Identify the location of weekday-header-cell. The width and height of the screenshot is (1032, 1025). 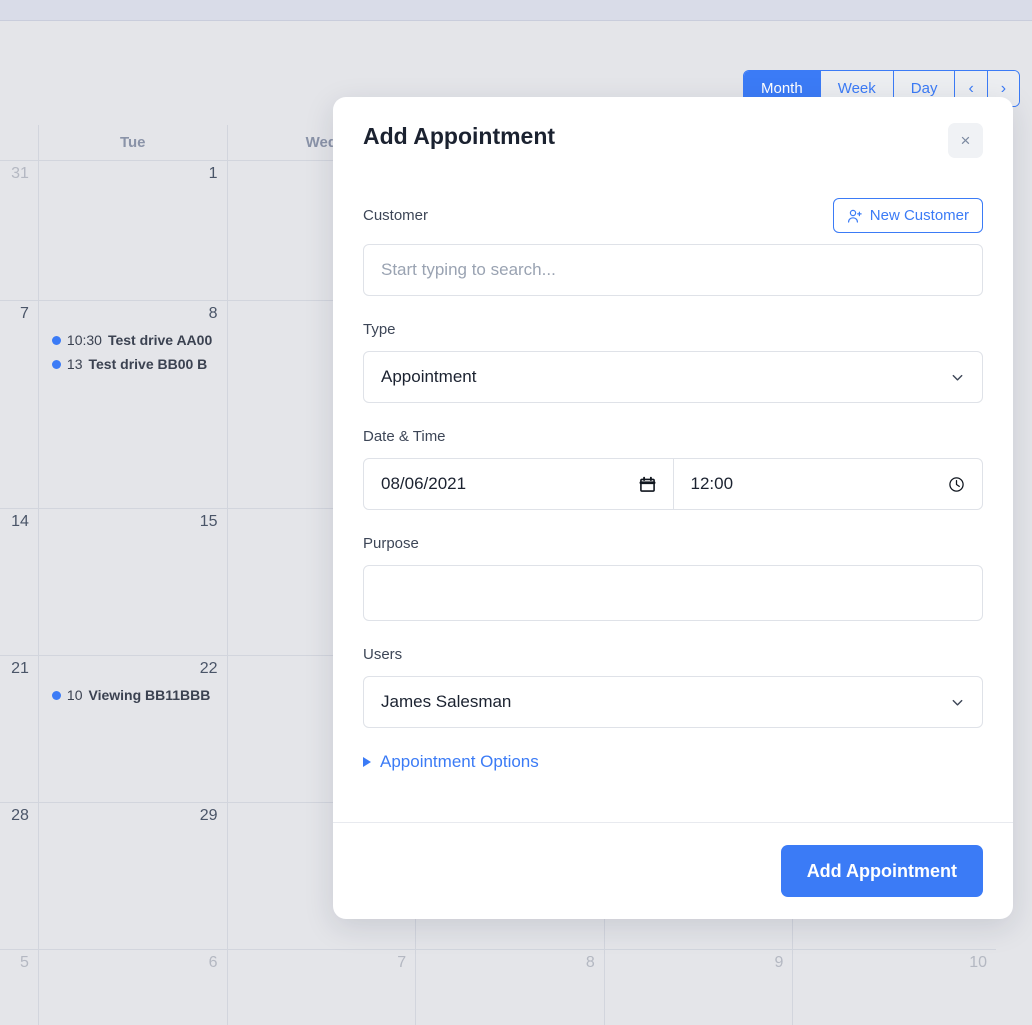
(19, 142).